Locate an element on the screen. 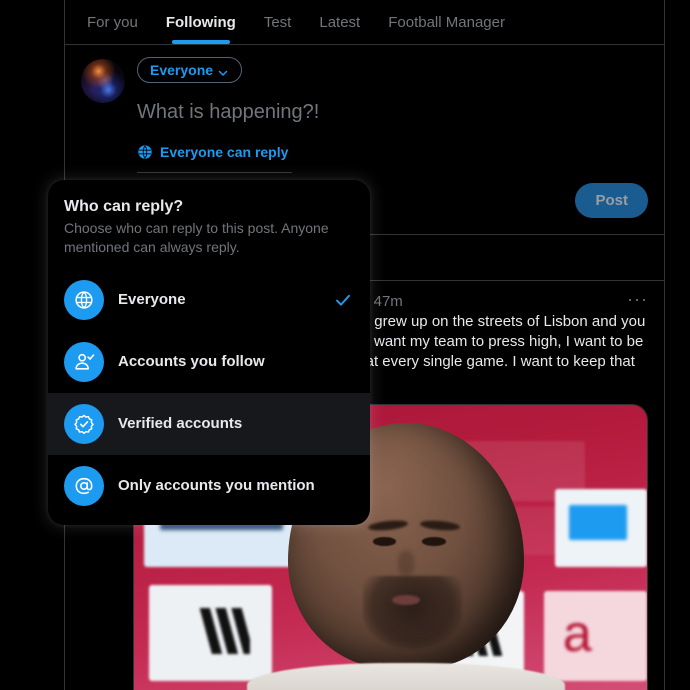 Image resolution: width=690 pixels, height=690 pixels. menu-item-label: Only accounts you mention is located at coordinates (216, 485).